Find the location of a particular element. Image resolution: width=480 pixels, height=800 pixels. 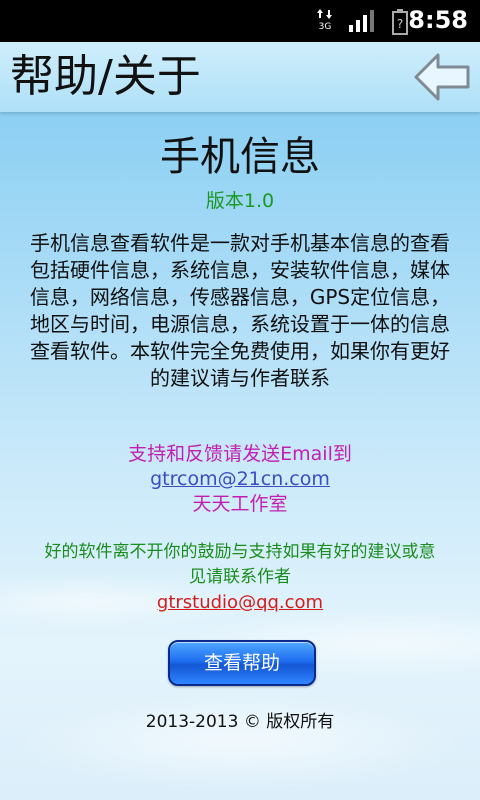

clock: 8:58 is located at coordinates (438, 20).